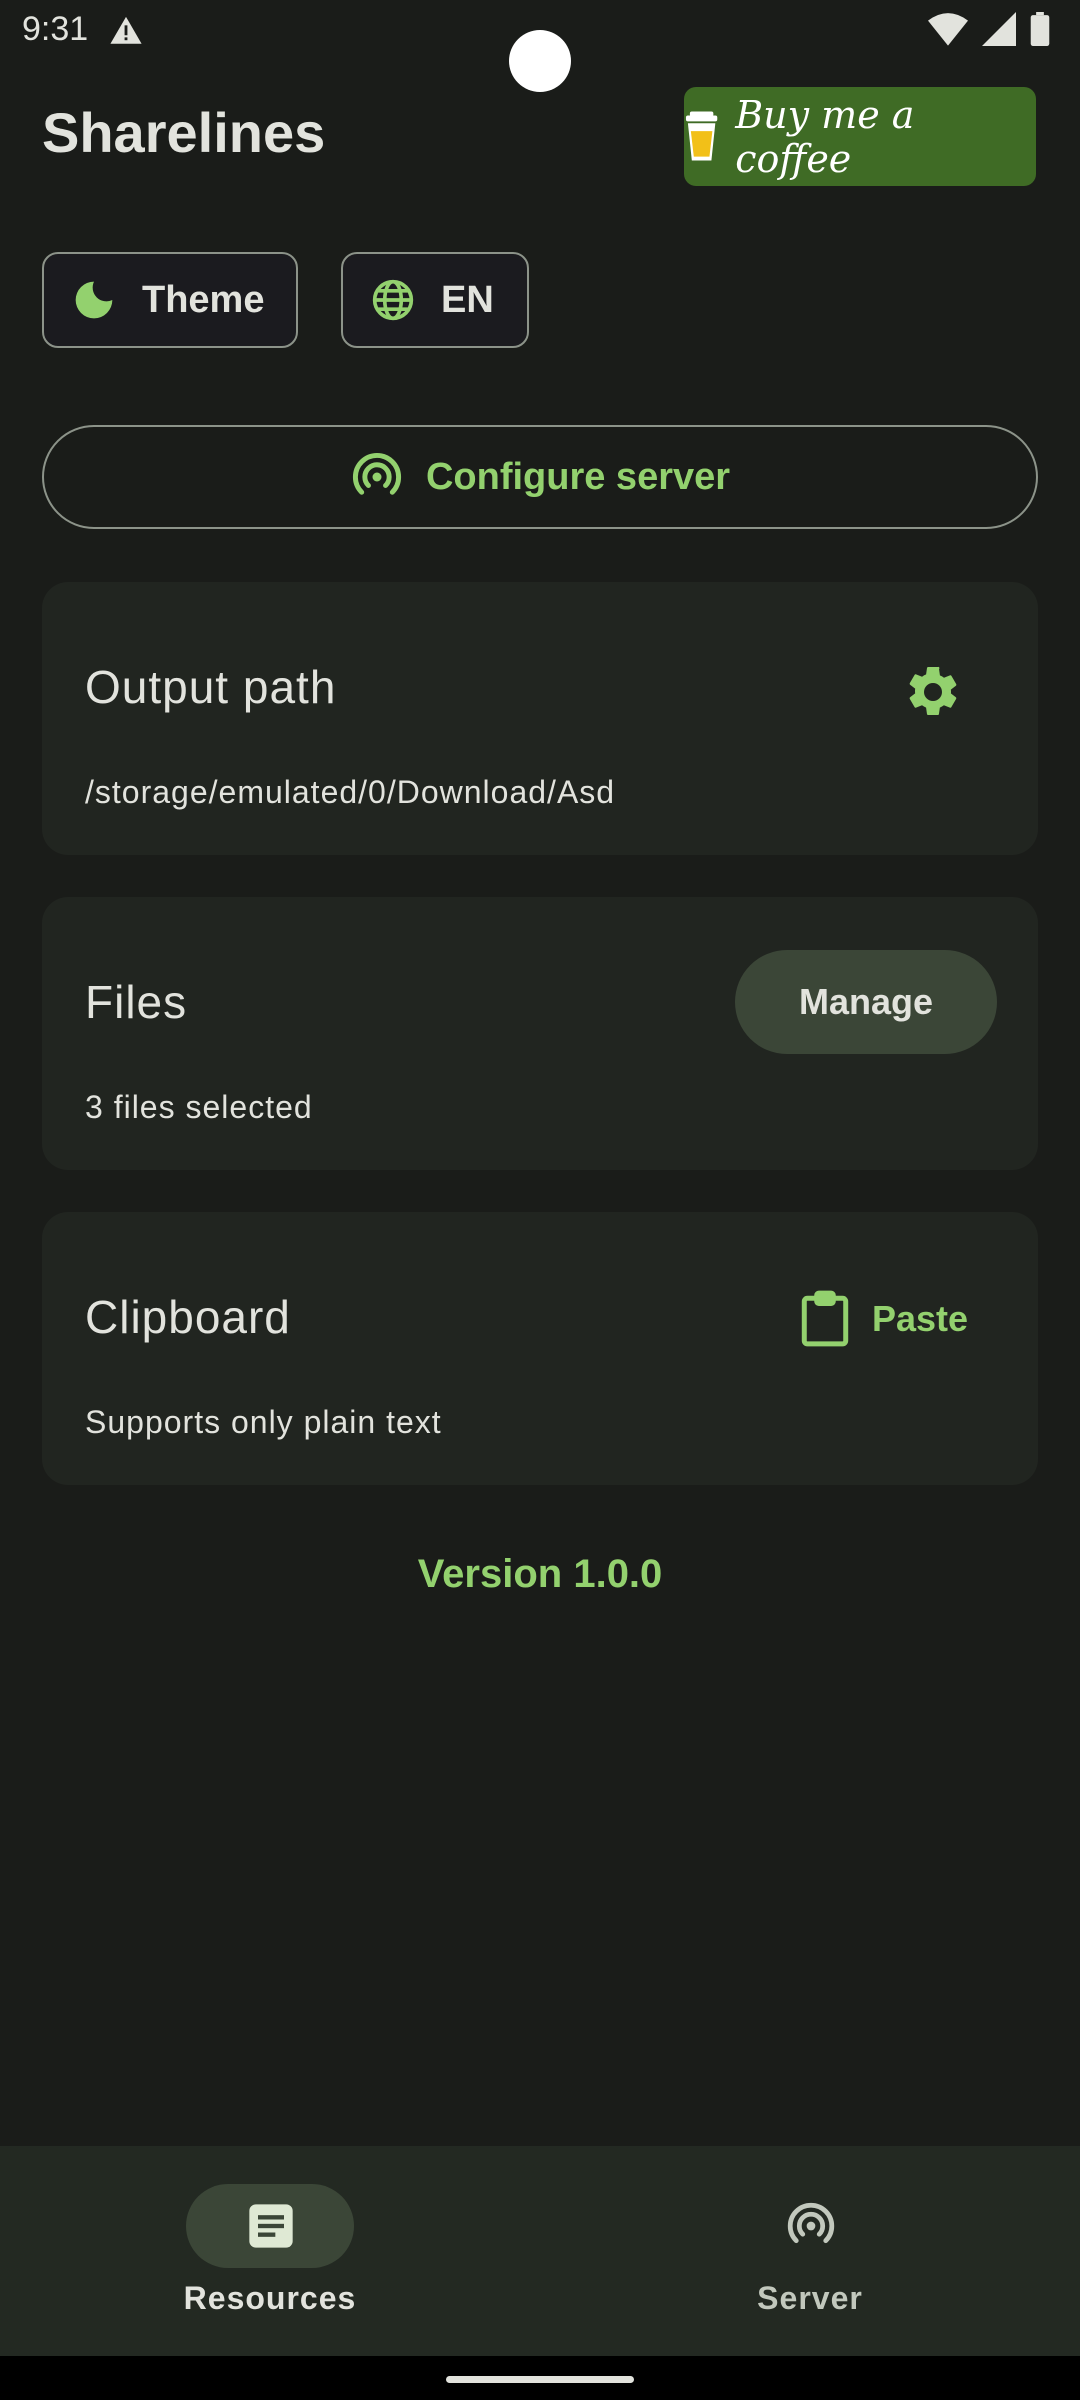 Image resolution: width=1080 pixels, height=2400 pixels. Describe the element at coordinates (948, 29) in the screenshot. I see `wifi-icon` at that location.